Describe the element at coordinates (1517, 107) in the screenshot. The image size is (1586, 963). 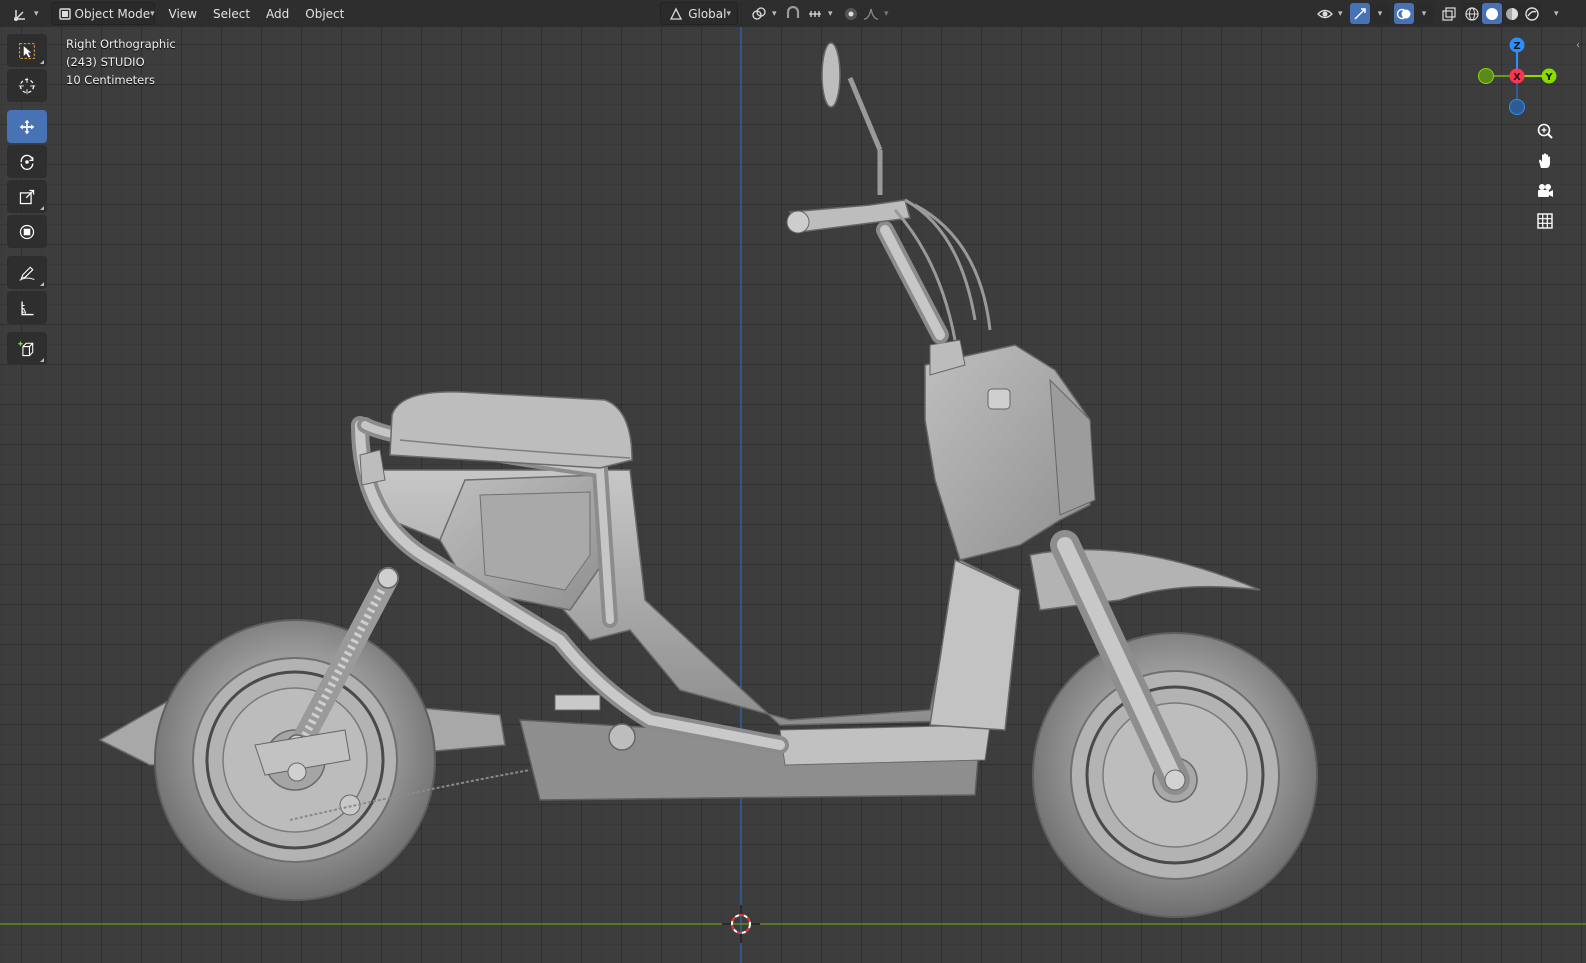
I see `neg-z-axis-handle` at that location.